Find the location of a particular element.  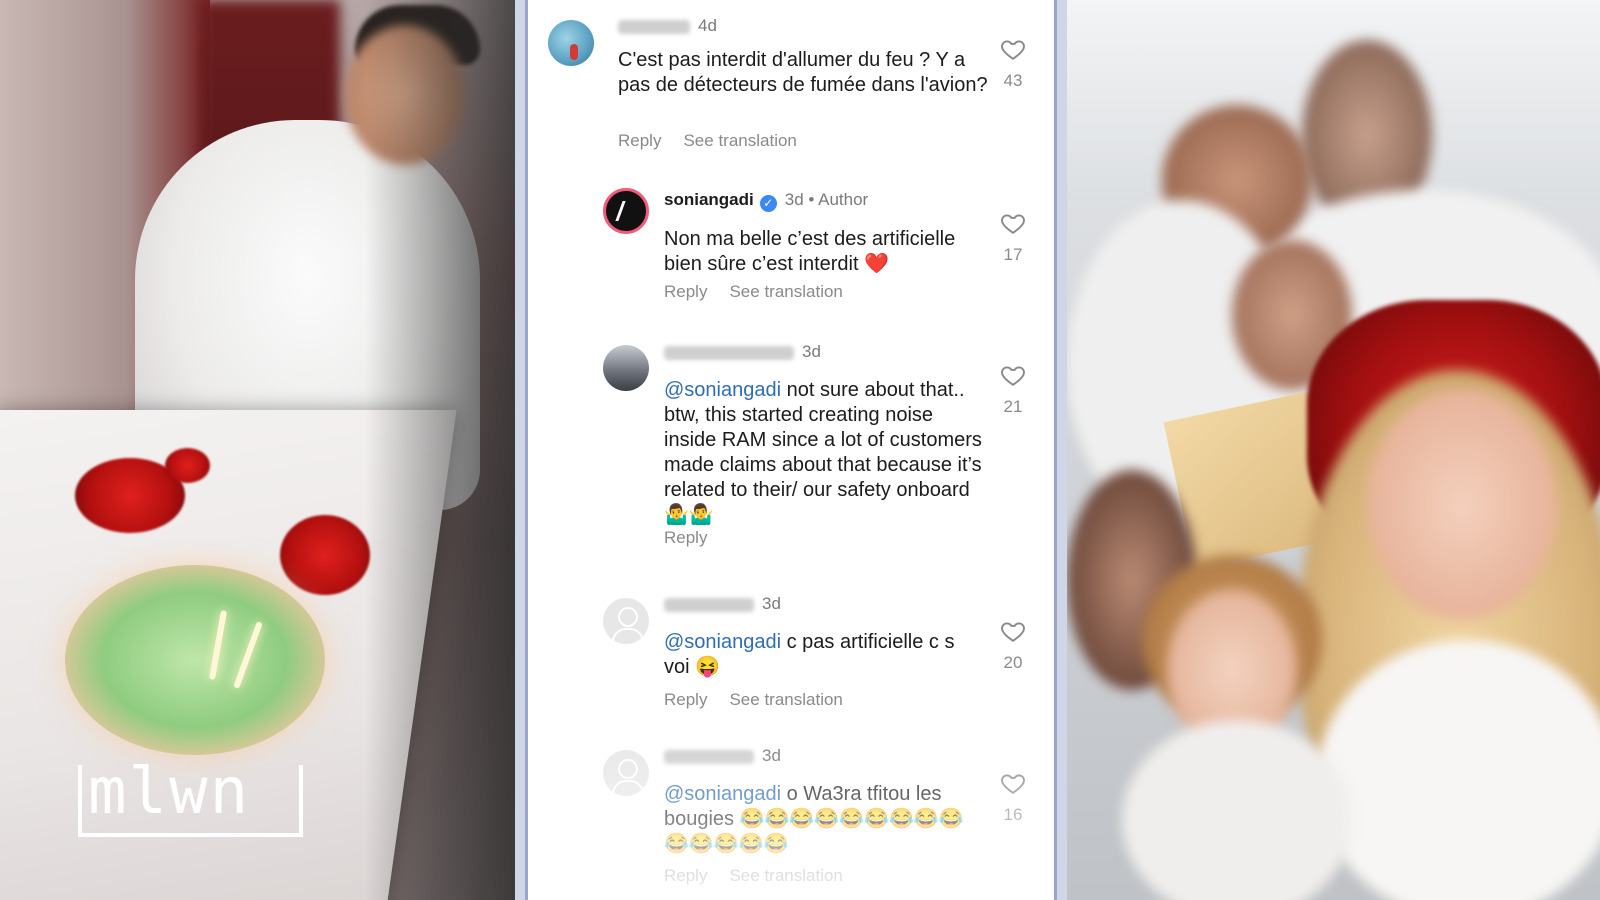

like-count: 17 is located at coordinates (1013, 254).